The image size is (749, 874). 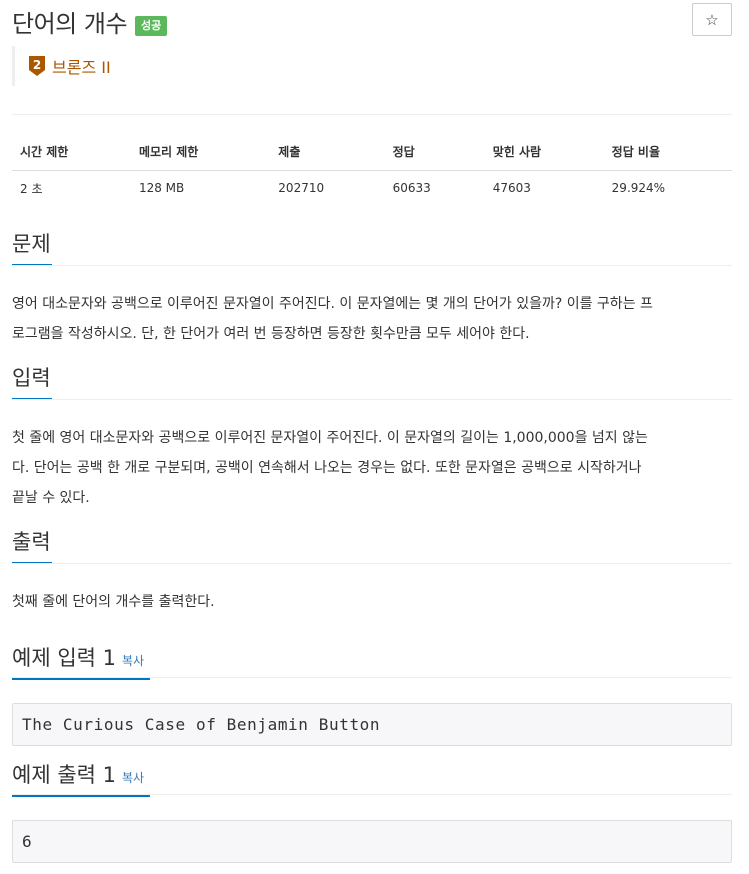 What do you see at coordinates (151, 25) in the screenshot?
I see `result-badge: 성공` at bounding box center [151, 25].